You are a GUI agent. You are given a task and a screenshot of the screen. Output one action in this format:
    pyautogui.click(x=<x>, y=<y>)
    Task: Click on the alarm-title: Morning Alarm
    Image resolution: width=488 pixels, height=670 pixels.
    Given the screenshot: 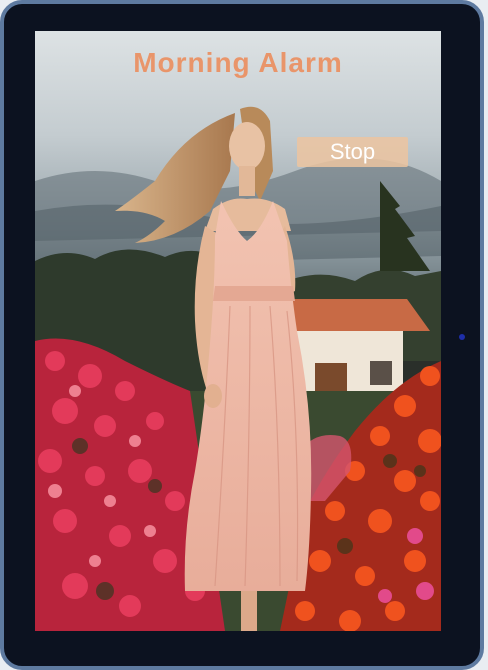 What is the action you would take?
    pyautogui.click(x=238, y=62)
    